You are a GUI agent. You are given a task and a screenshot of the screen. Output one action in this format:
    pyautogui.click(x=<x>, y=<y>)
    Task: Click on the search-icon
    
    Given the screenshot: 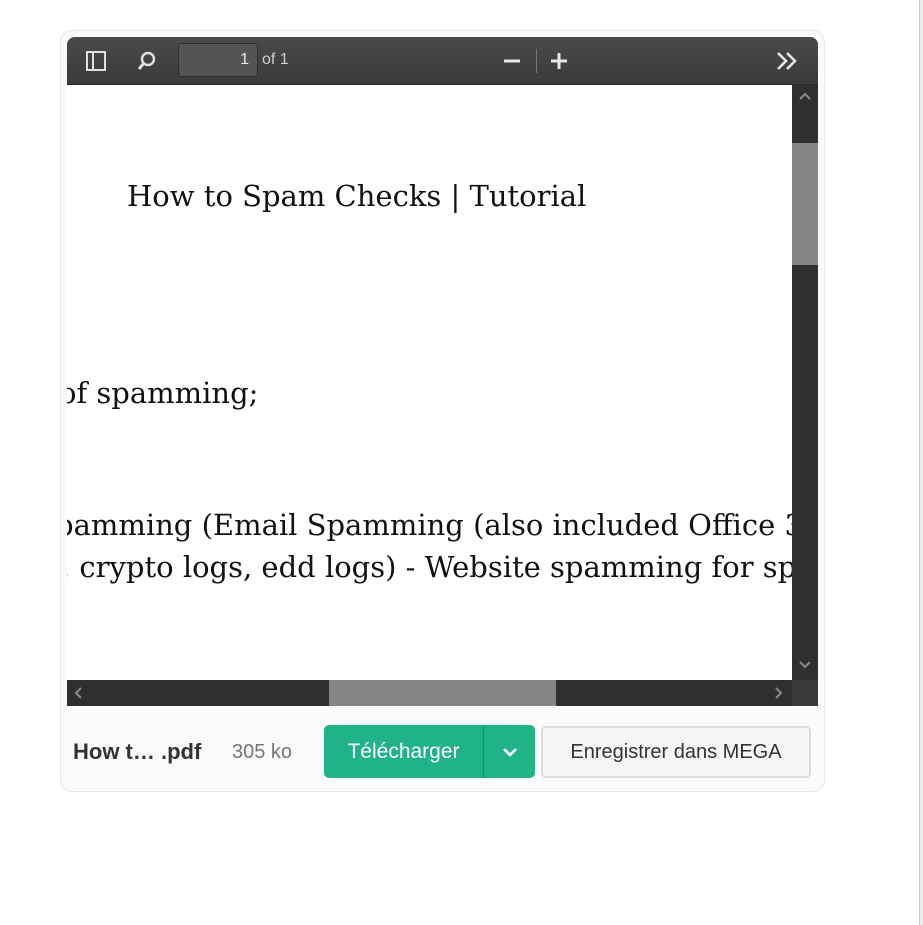 What is the action you would take?
    pyautogui.click(x=146, y=60)
    